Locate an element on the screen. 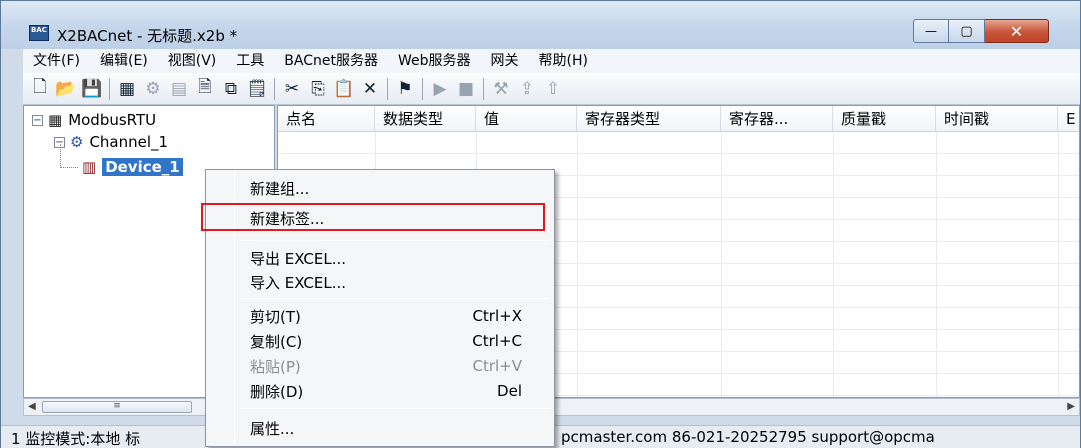 The height and width of the screenshot is (448, 1081). save-icon: 💾 is located at coordinates (92, 89).